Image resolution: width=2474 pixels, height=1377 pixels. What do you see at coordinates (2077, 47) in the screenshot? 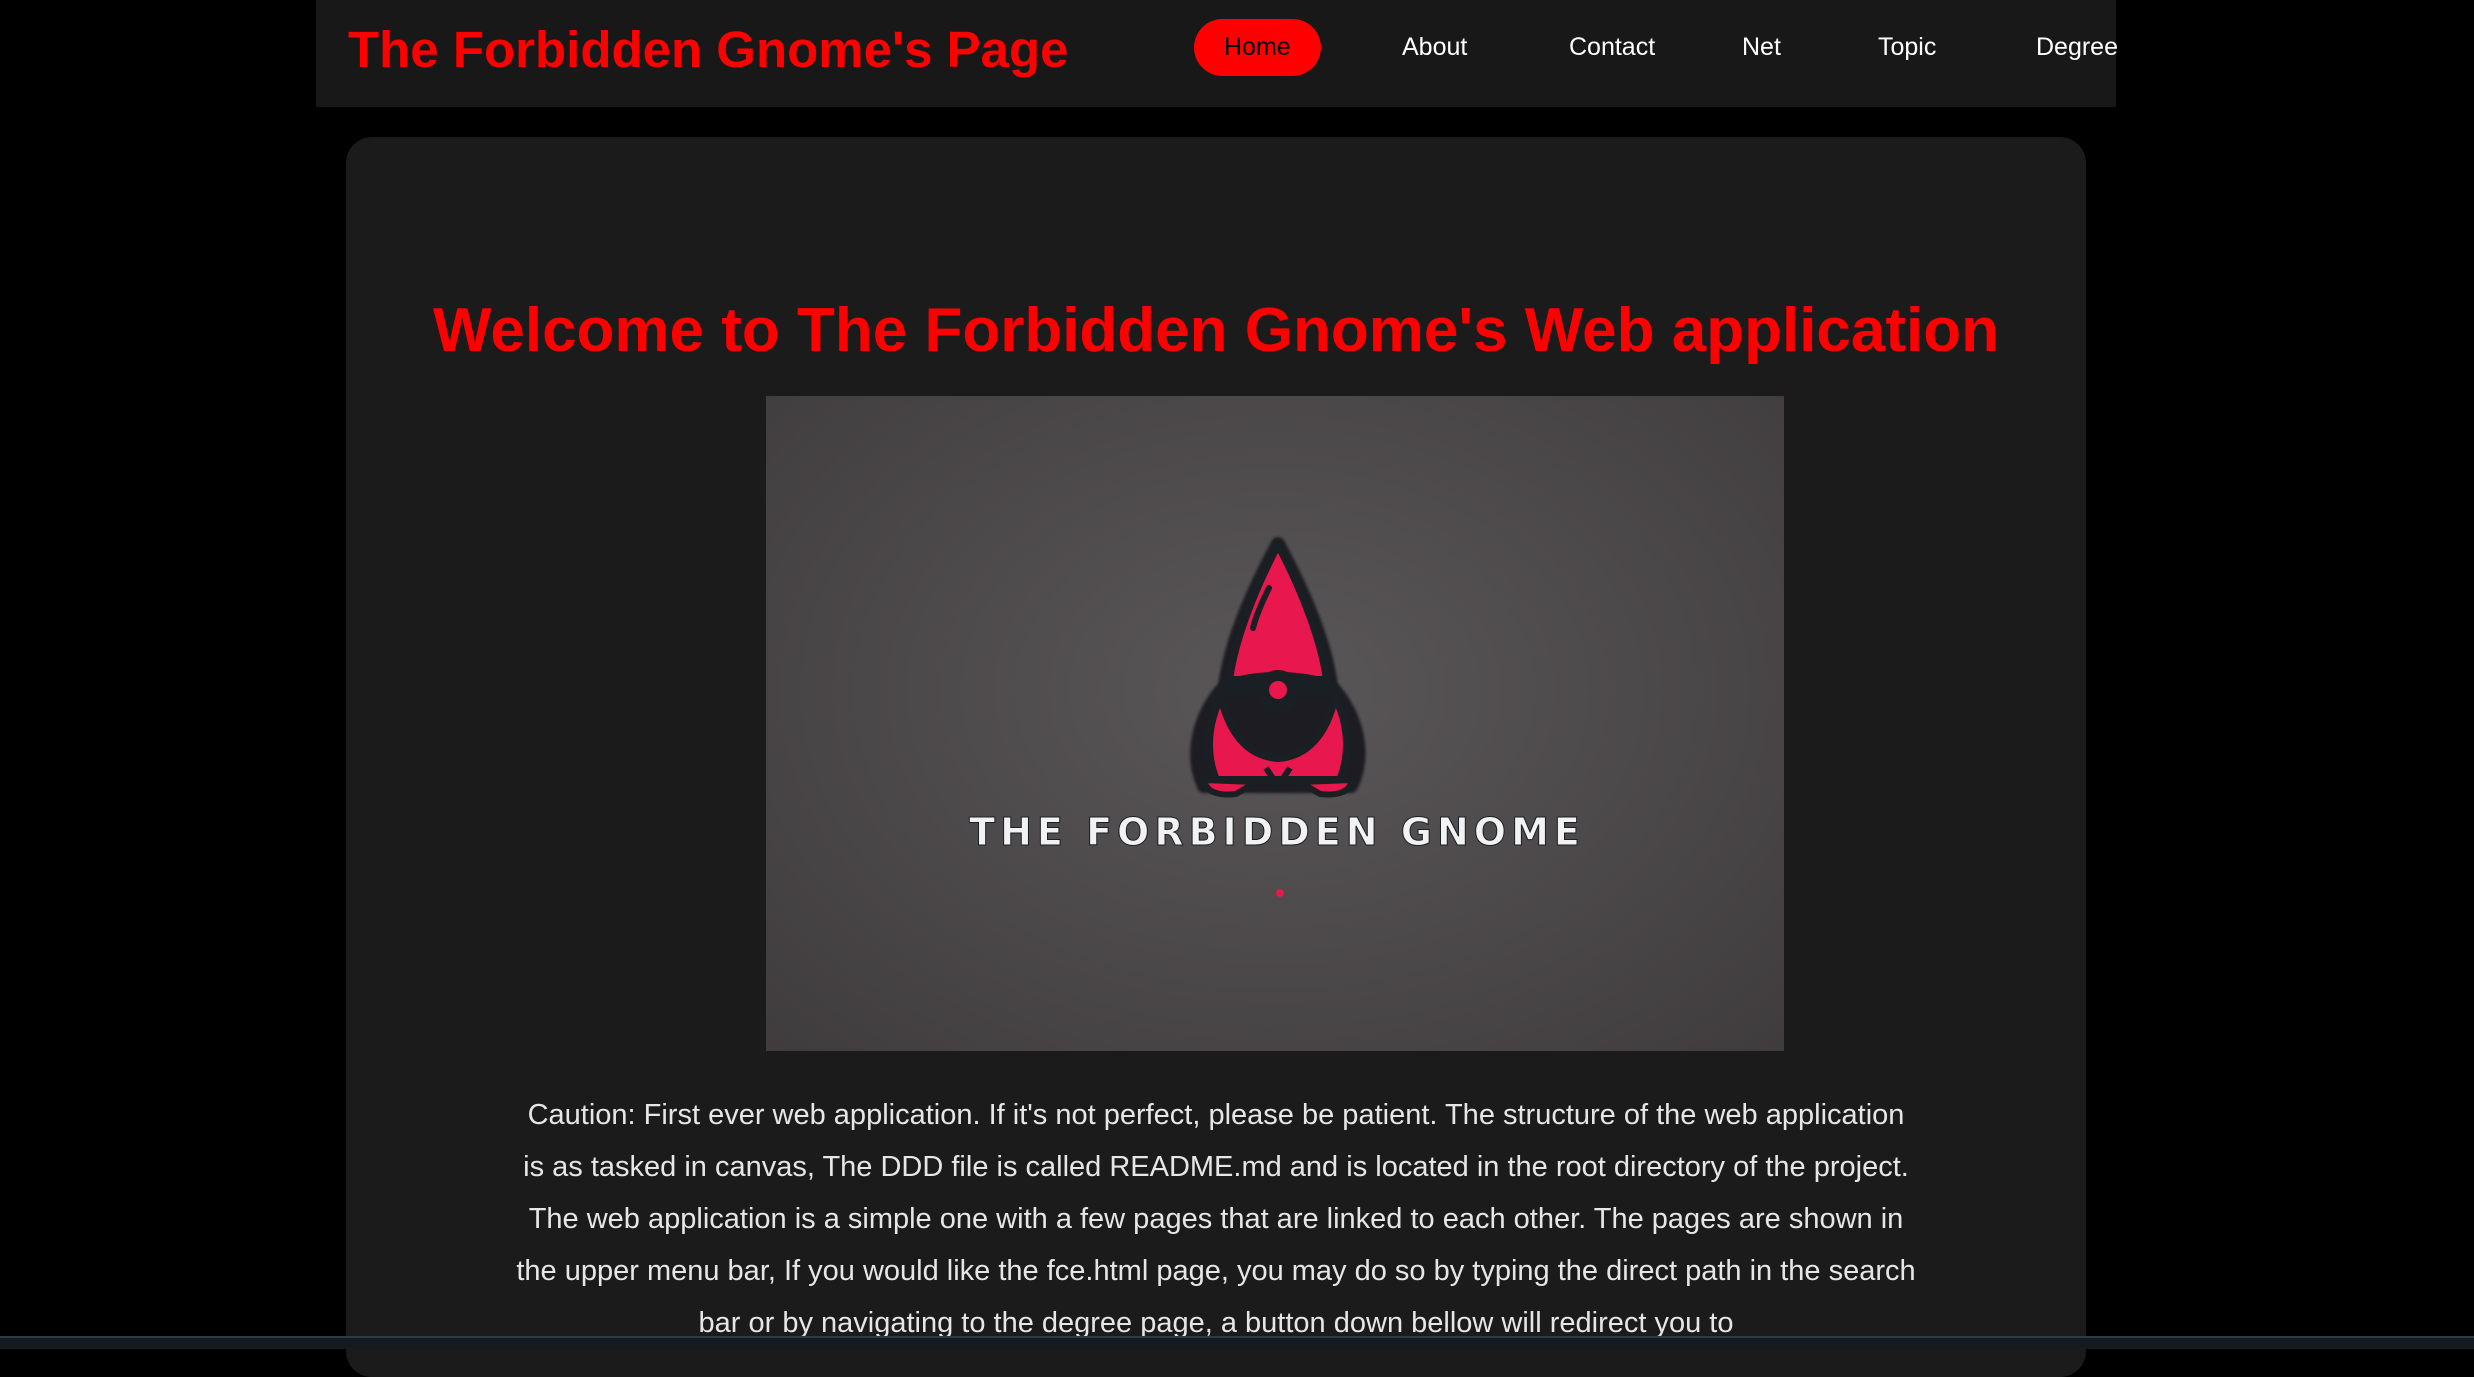
I see `nav-item-degree: Degree` at bounding box center [2077, 47].